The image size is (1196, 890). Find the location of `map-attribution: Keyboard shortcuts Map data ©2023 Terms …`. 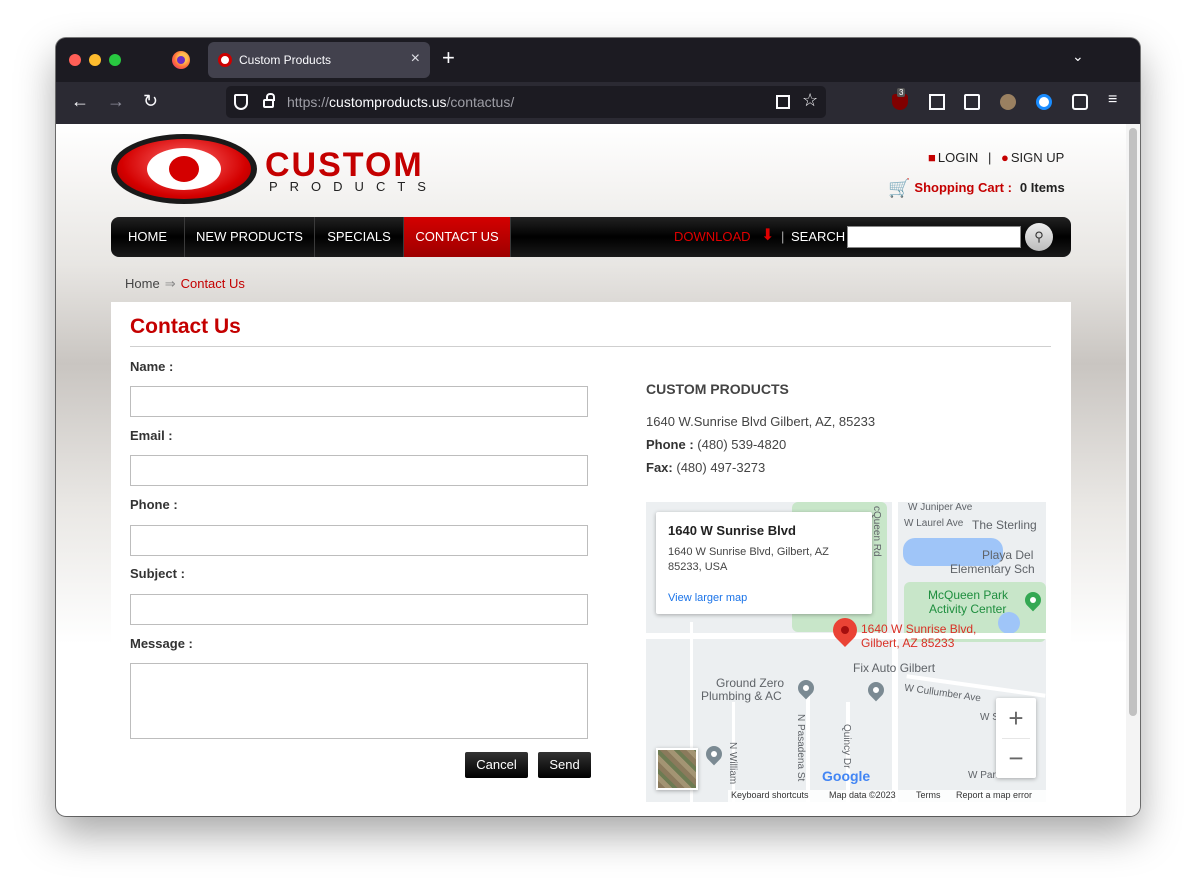

map-attribution: Keyboard shortcuts Map data ©2023 Terms … is located at coordinates (887, 796).